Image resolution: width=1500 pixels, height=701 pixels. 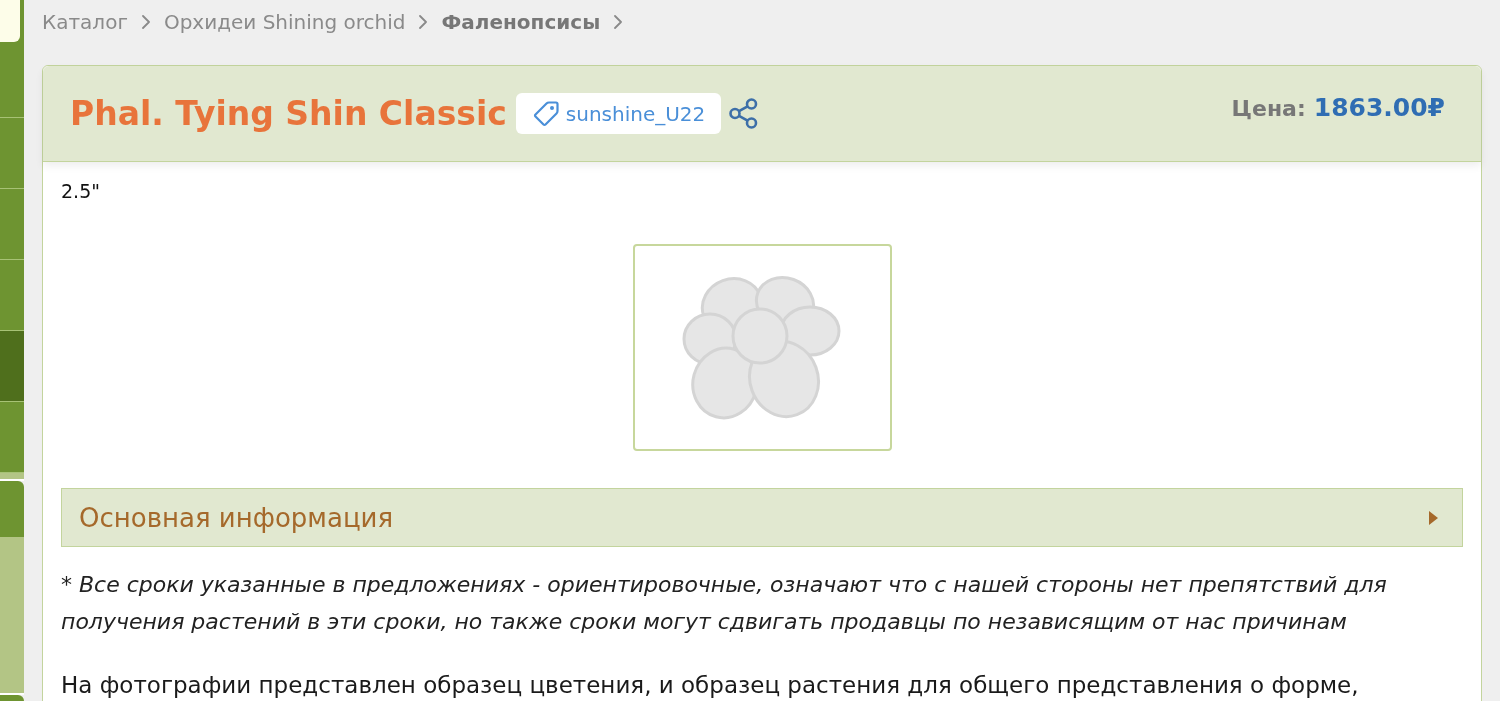 What do you see at coordinates (762, 347) in the screenshot?
I see `flower-icon` at bounding box center [762, 347].